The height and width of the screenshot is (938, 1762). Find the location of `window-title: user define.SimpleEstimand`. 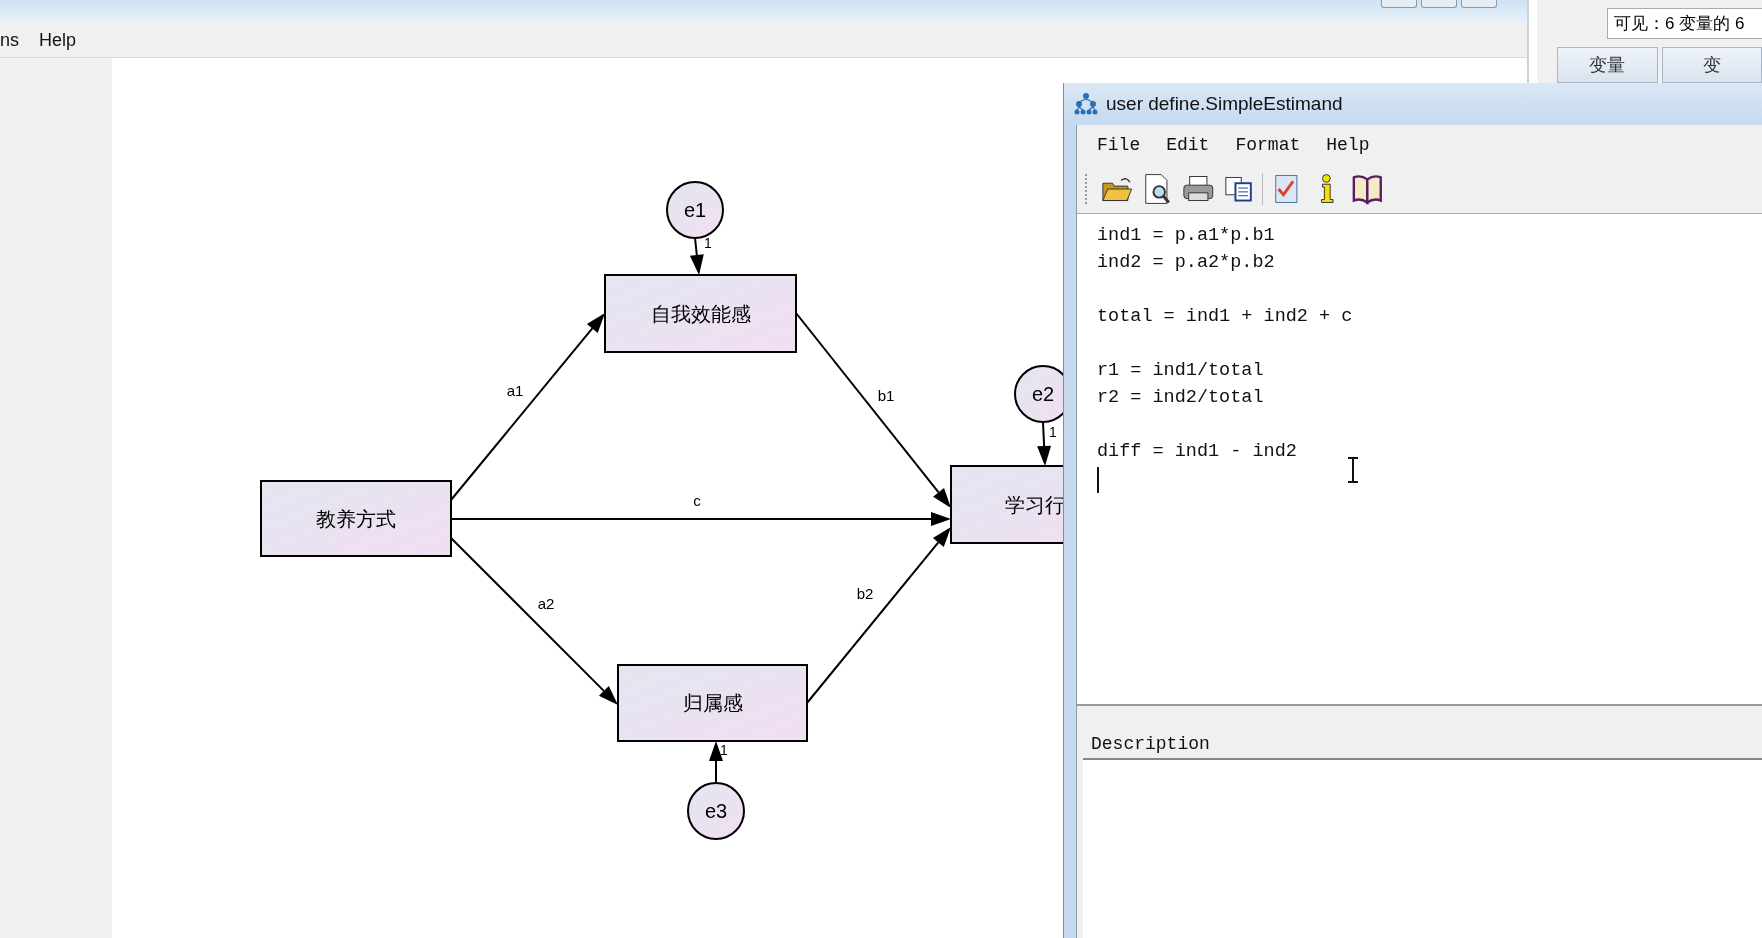

window-title: user define.SimpleEstimand is located at coordinates (1224, 104).